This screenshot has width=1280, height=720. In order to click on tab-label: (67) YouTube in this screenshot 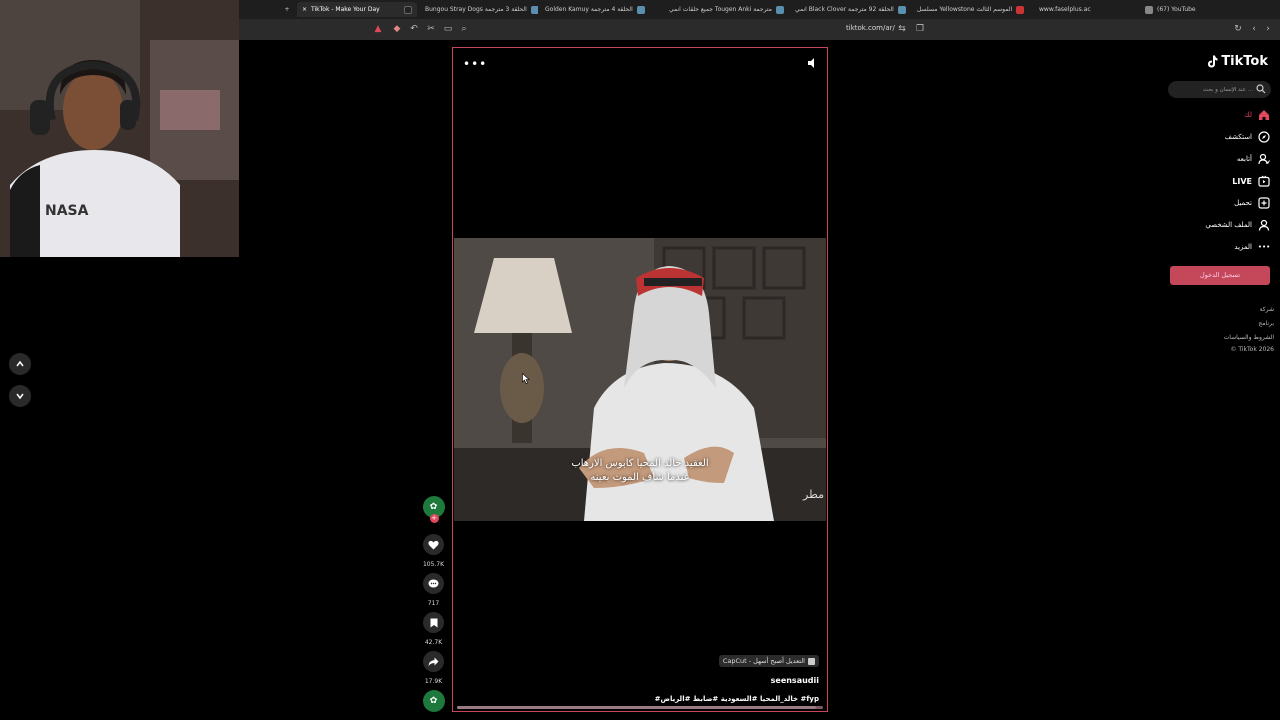, I will do `click(1176, 9)`.